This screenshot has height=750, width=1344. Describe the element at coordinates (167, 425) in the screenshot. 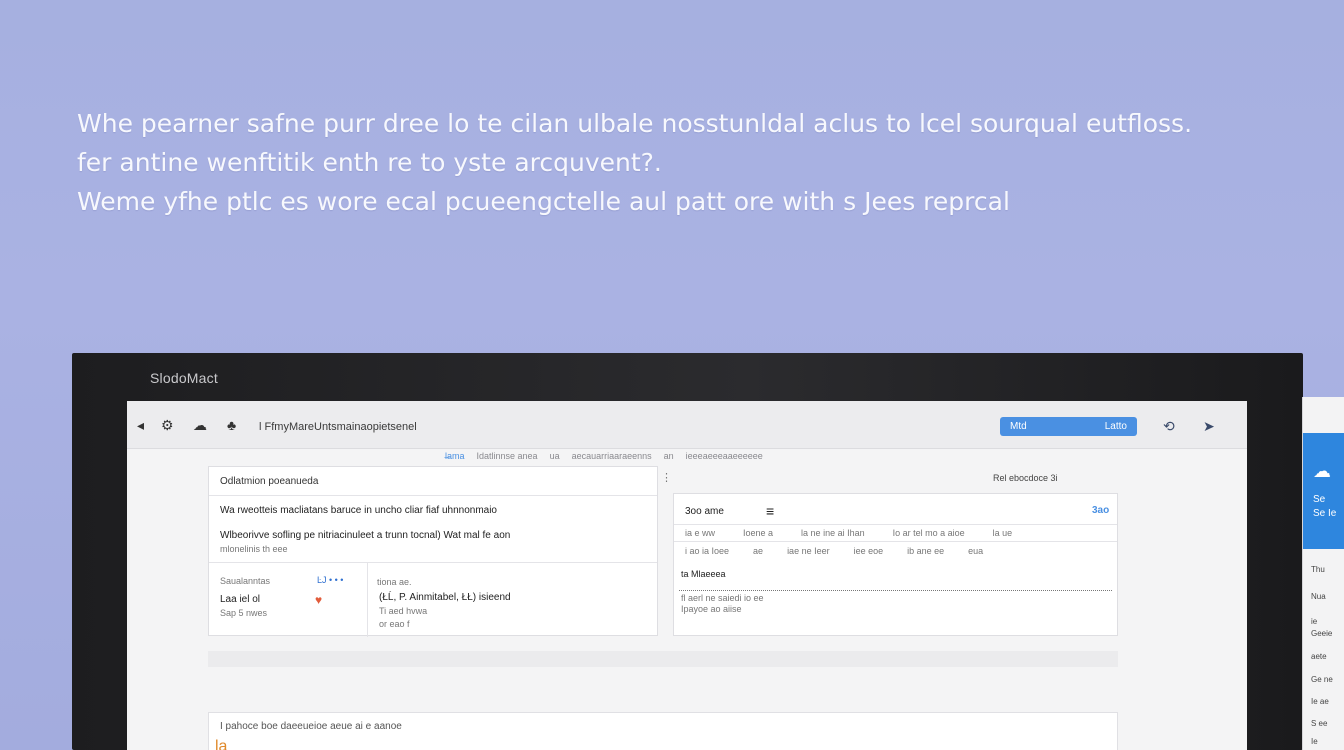

I see `settings-icon: ⚙` at that location.